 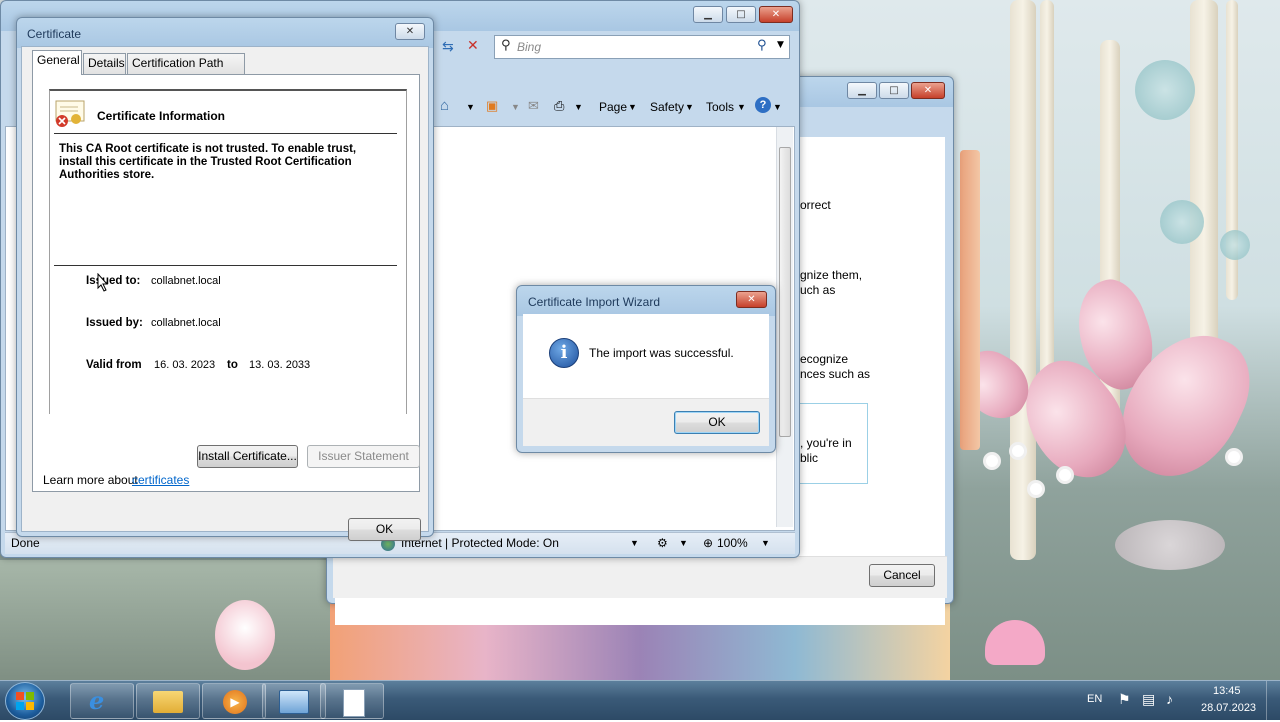 I want to click on taskbar-media-player-button: ▶, so click(x=234, y=701).